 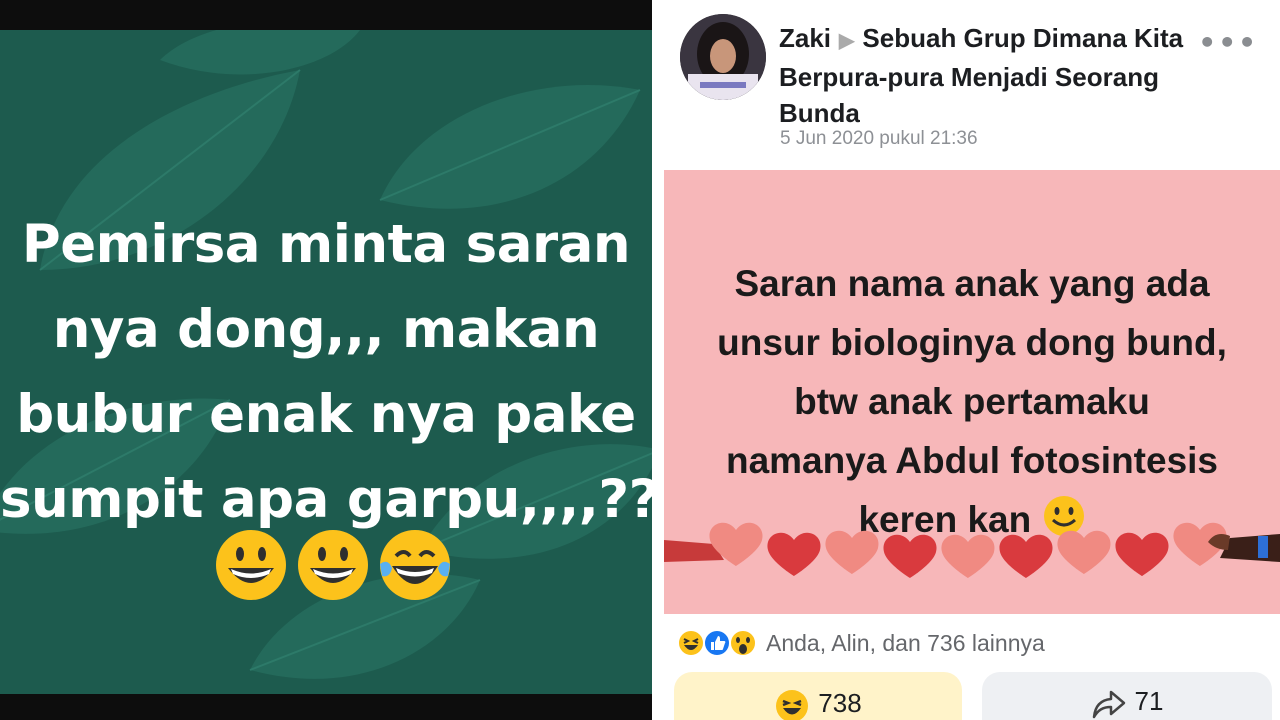 I want to click on reactions-summary: Anda, Alin, dan 736 lainnya, so click(x=860, y=643).